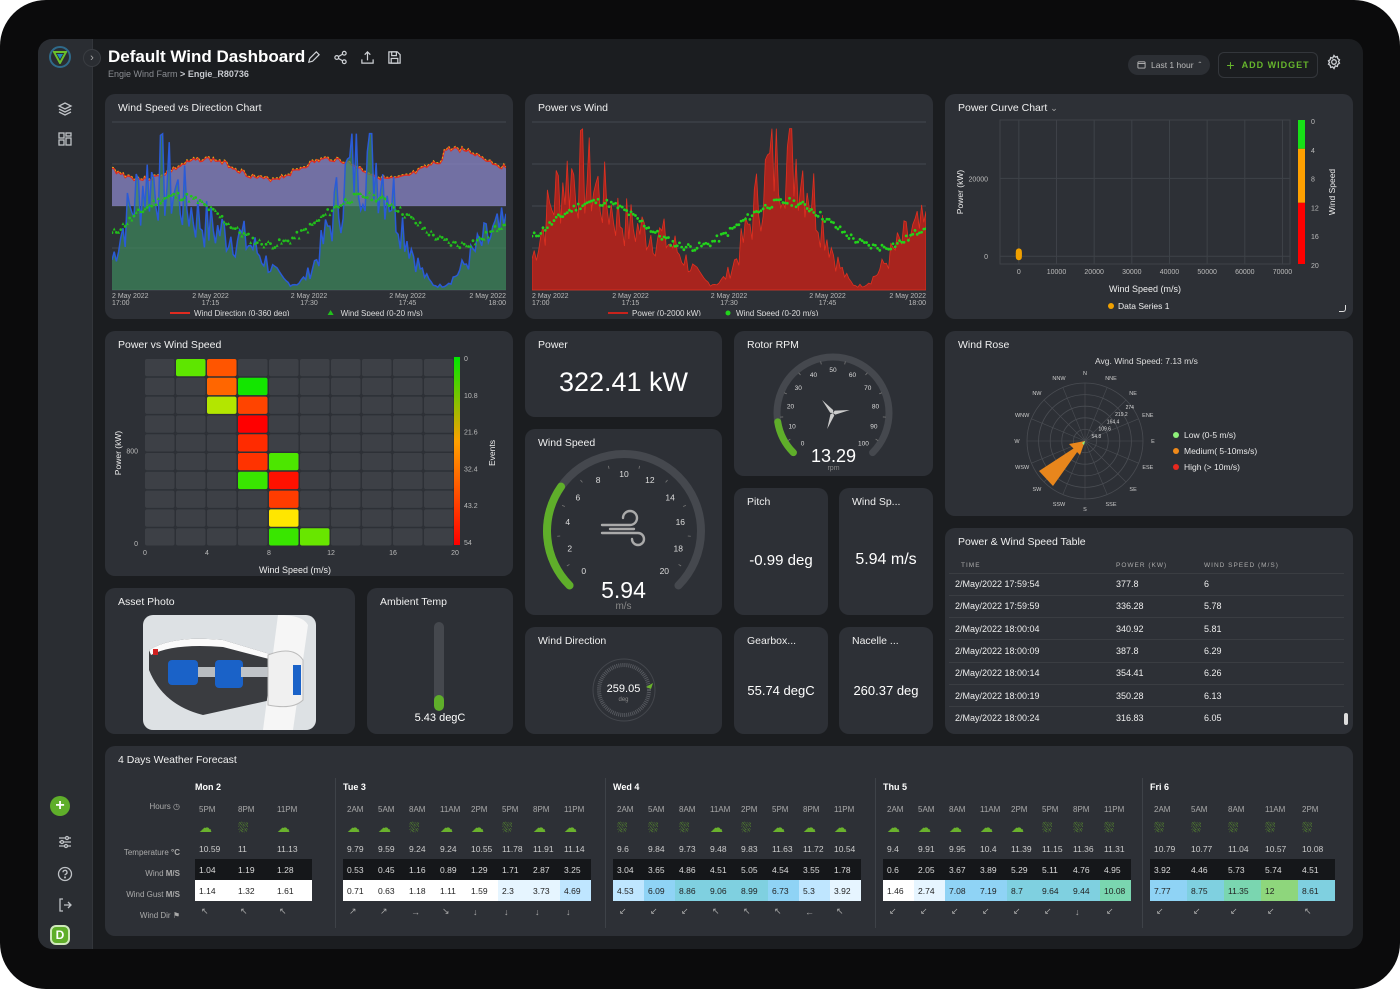 This screenshot has height=989, width=1400. I want to click on table-row: 2/May/2022 18:00:14 354.41 6.26, so click(1146, 673).